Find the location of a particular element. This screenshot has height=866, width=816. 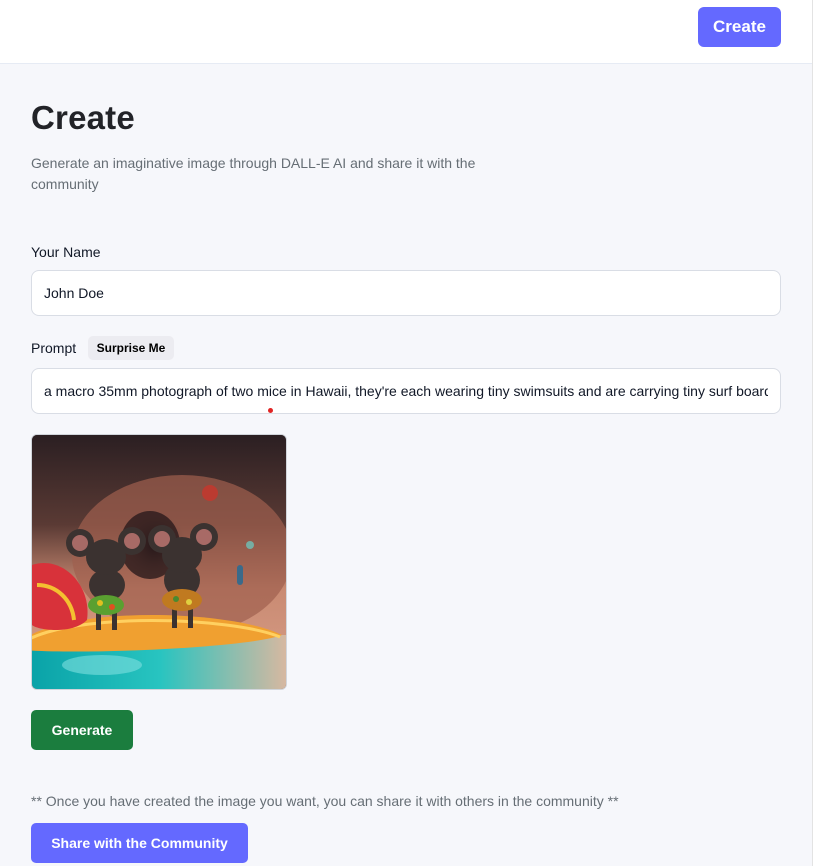

header-create-button: Create is located at coordinates (739, 27).